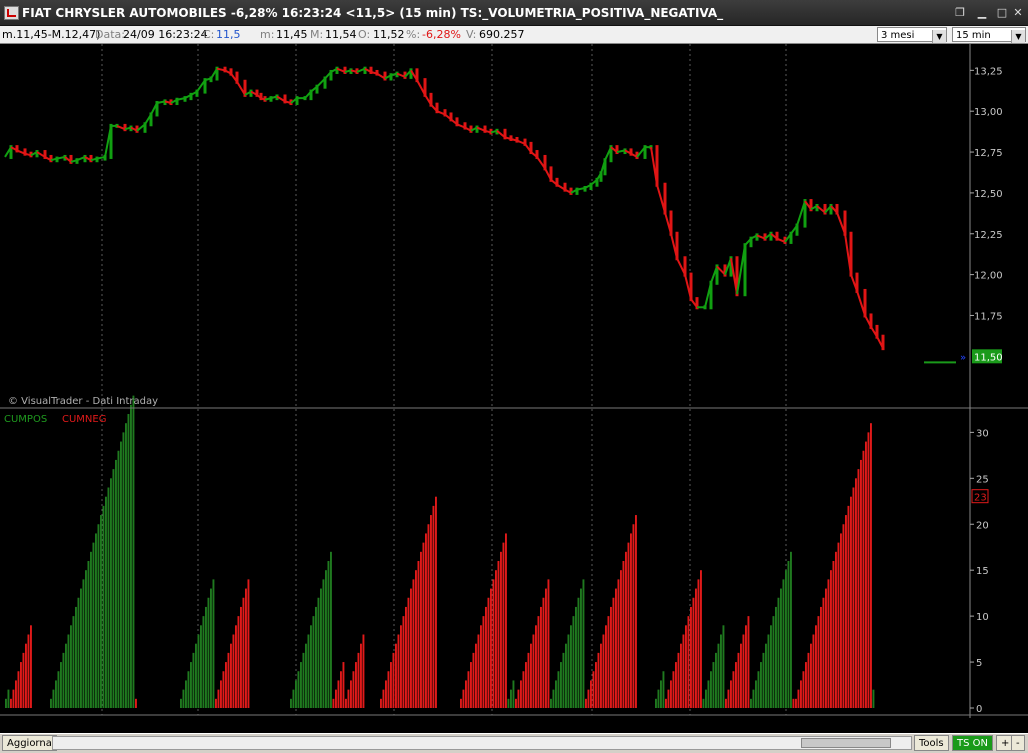  Describe the element at coordinates (972, 743) in the screenshot. I see `ts-on-button: TS ON` at that location.